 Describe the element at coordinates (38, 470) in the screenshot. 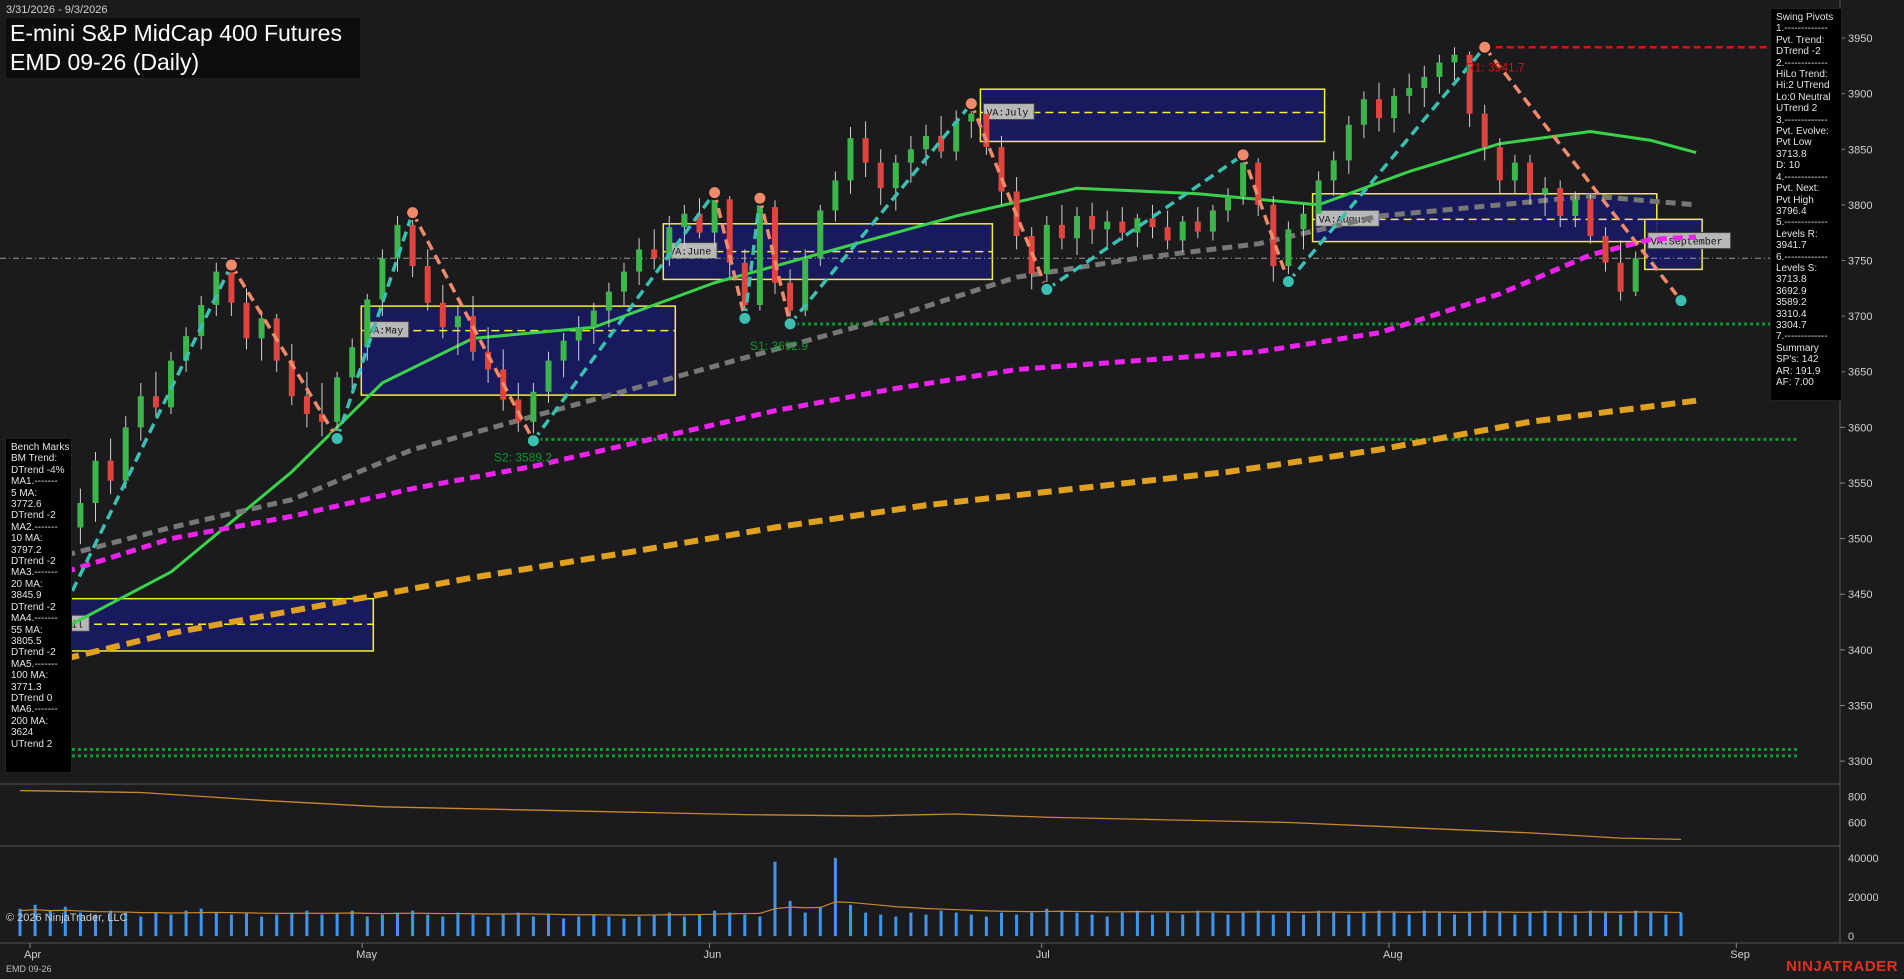

I see `bench-marks-line: DTrend -4%` at that location.